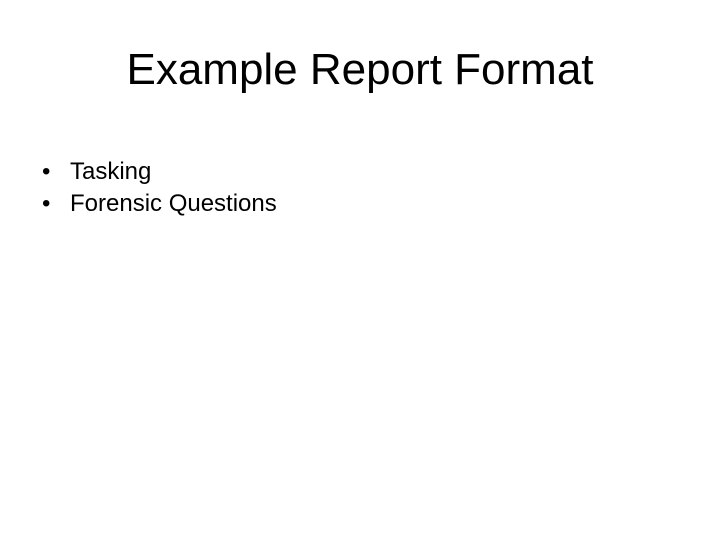  I want to click on slide-title: Example Report Format, so click(360, 69).